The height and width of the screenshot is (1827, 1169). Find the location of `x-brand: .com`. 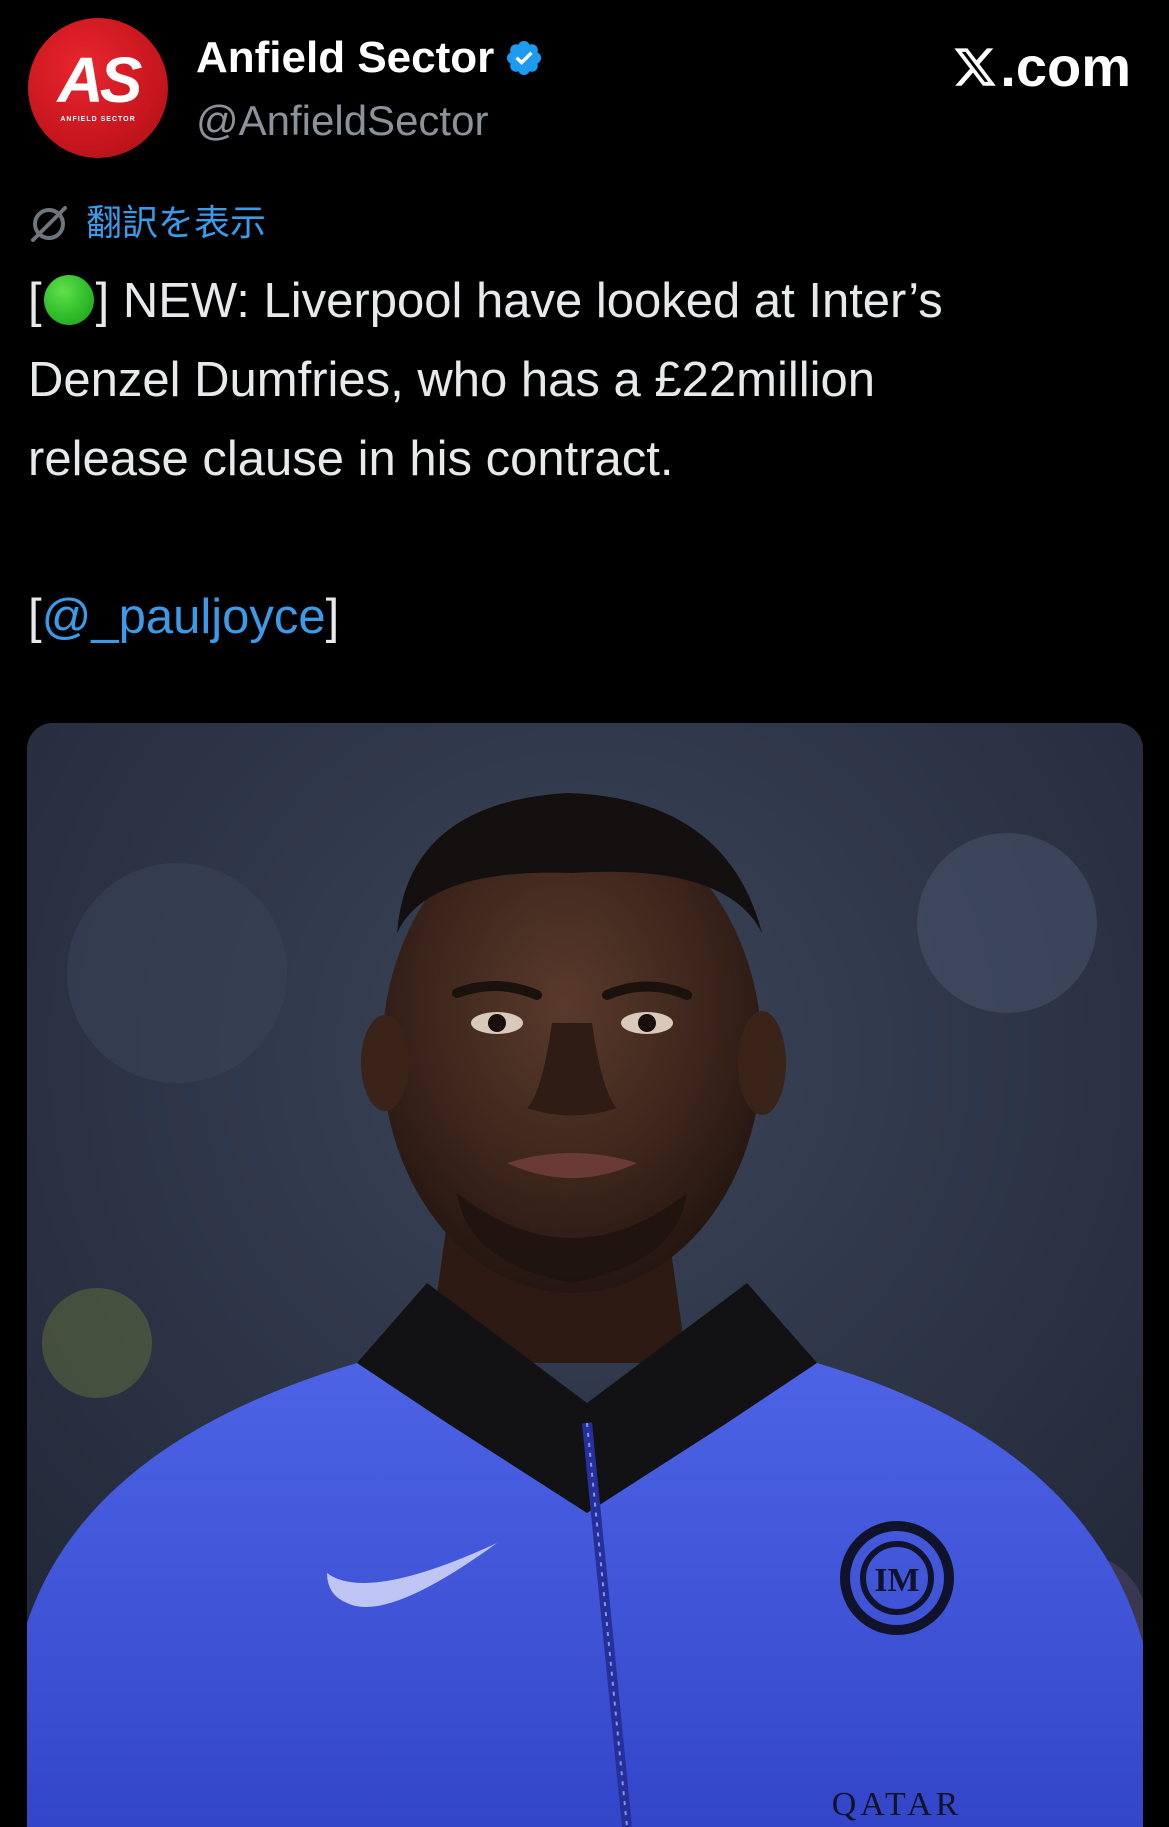

x-brand: .com is located at coordinates (1041, 67).